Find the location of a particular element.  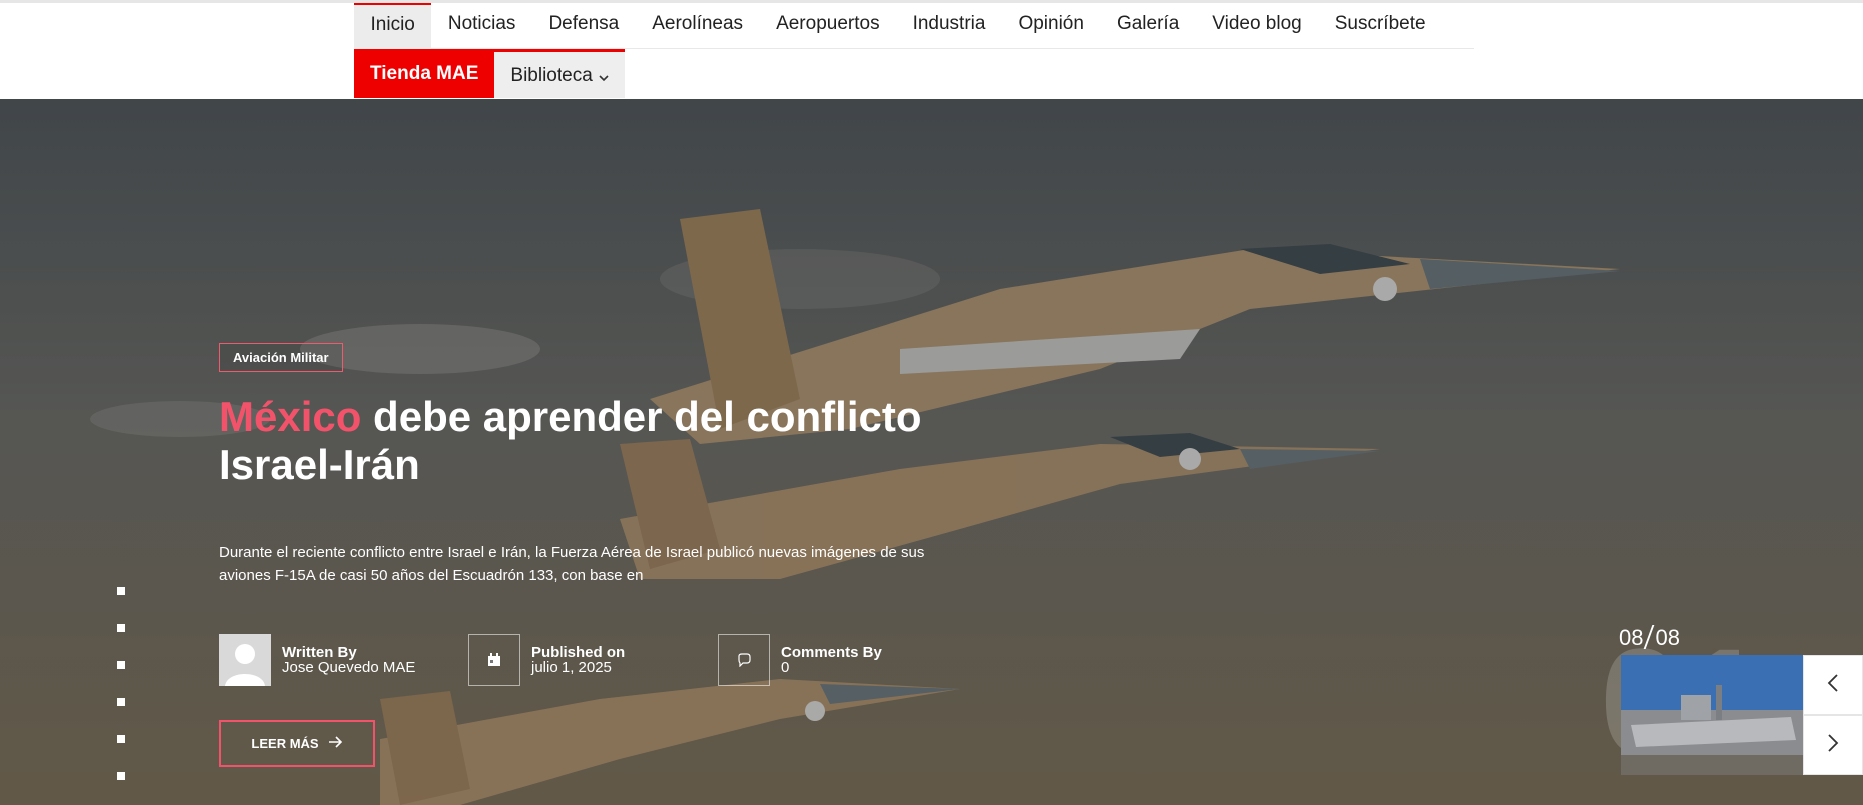

next-slide-thumbnail is located at coordinates (1712, 715).